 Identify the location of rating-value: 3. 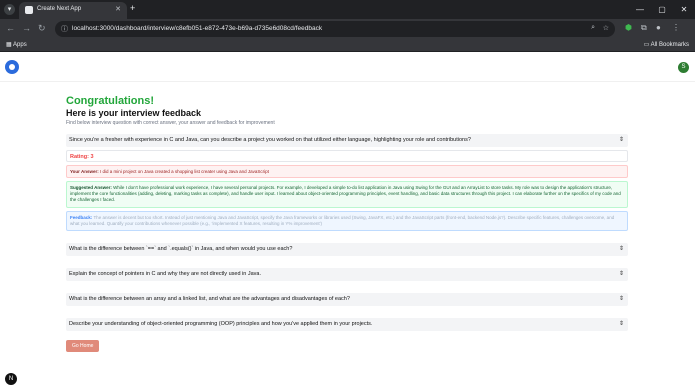
(92, 157).